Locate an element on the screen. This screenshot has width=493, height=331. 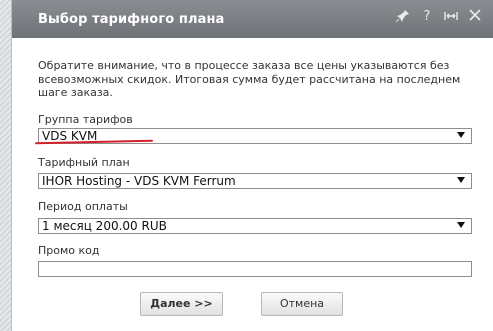
period-label: Период оплаты is located at coordinates (83, 206).